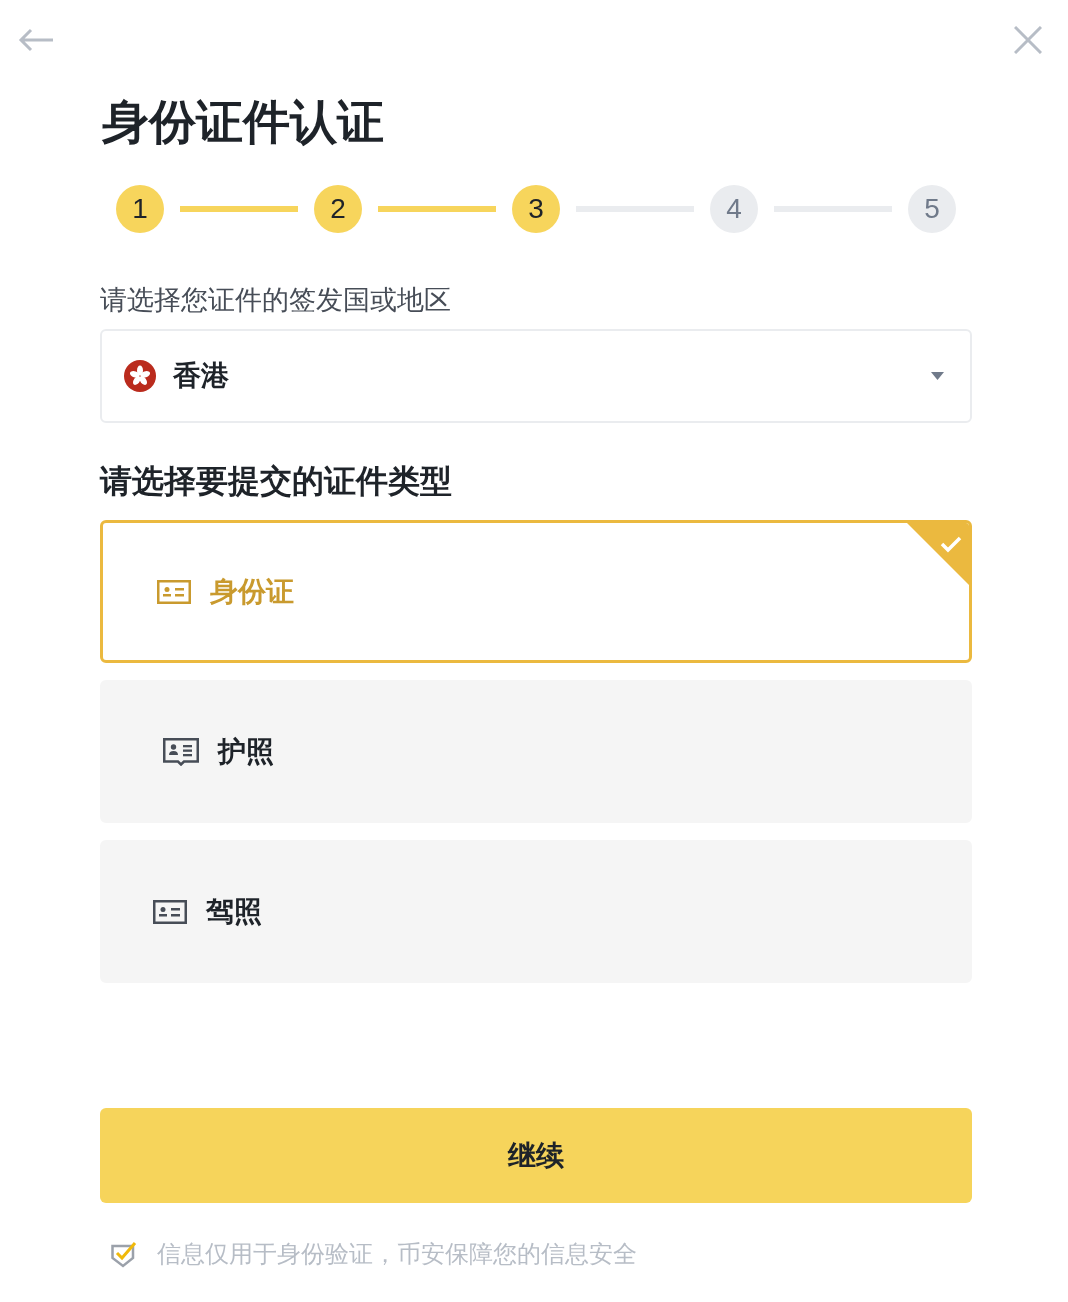  What do you see at coordinates (181, 751) in the screenshot?
I see `passport-icon` at bounding box center [181, 751].